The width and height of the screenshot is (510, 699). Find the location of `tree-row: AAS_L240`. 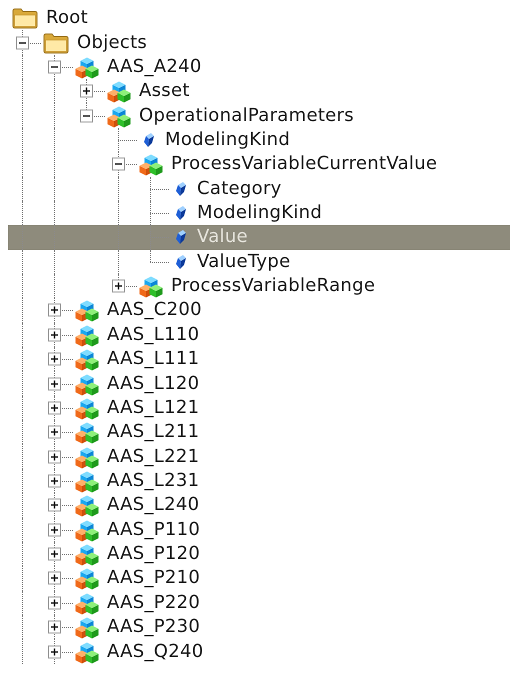

tree-row: AAS_L240 is located at coordinates (259, 505).